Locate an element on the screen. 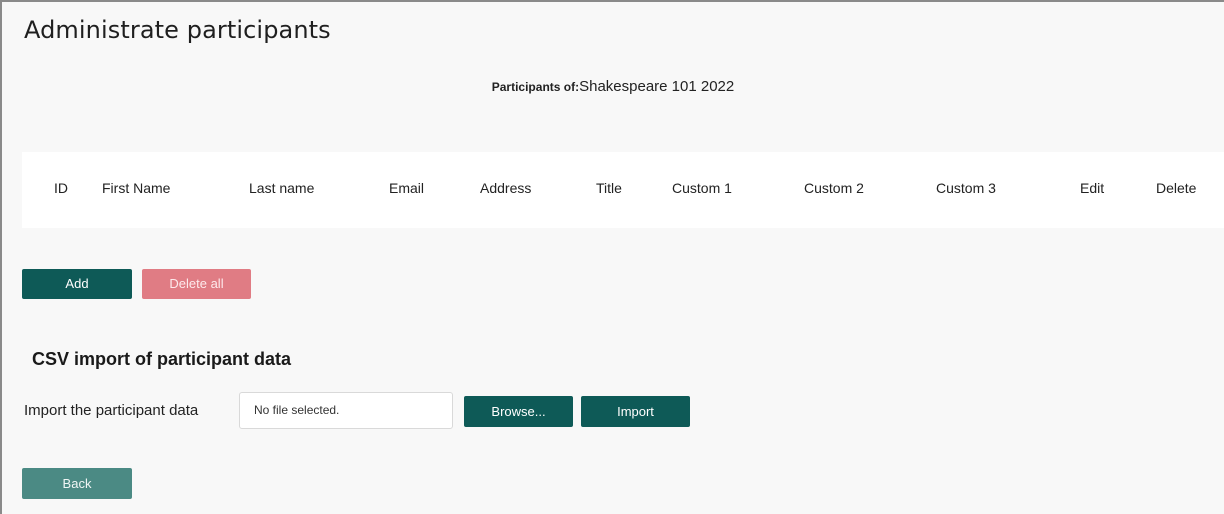  participants-course-name: Shakespeare 101 2022 is located at coordinates (657, 86).